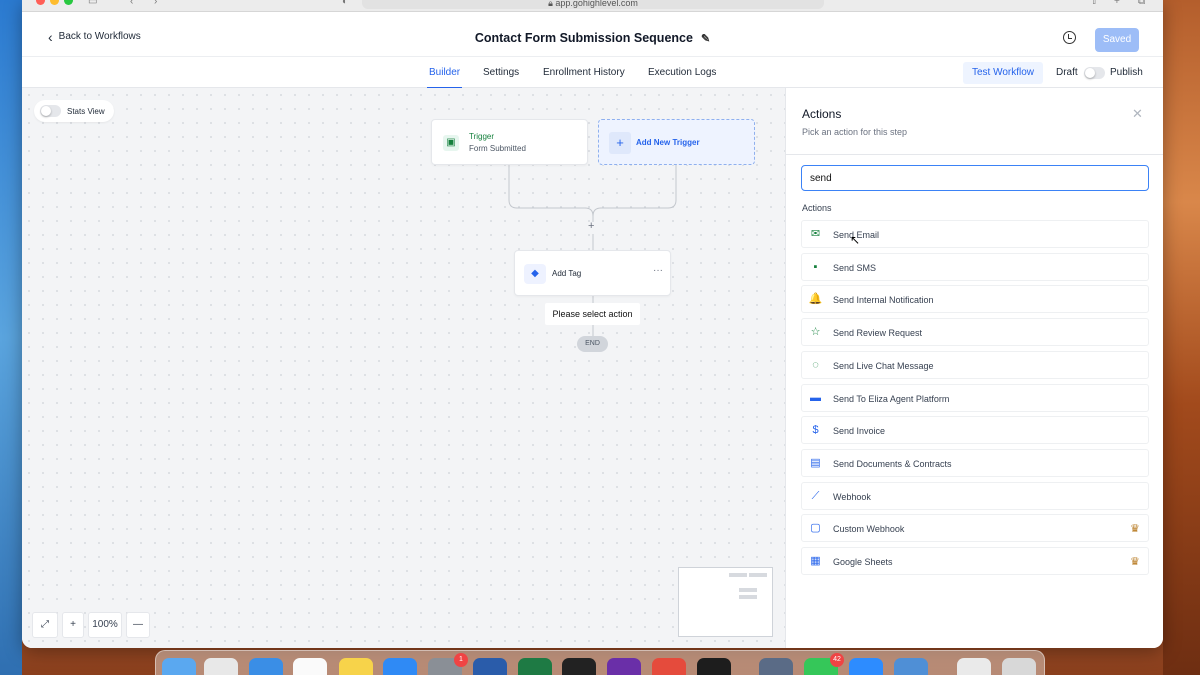 Image resolution: width=1200 pixels, height=675 pixels. Describe the element at coordinates (1126, 72) in the screenshot. I see `publish-label: Publish` at that location.